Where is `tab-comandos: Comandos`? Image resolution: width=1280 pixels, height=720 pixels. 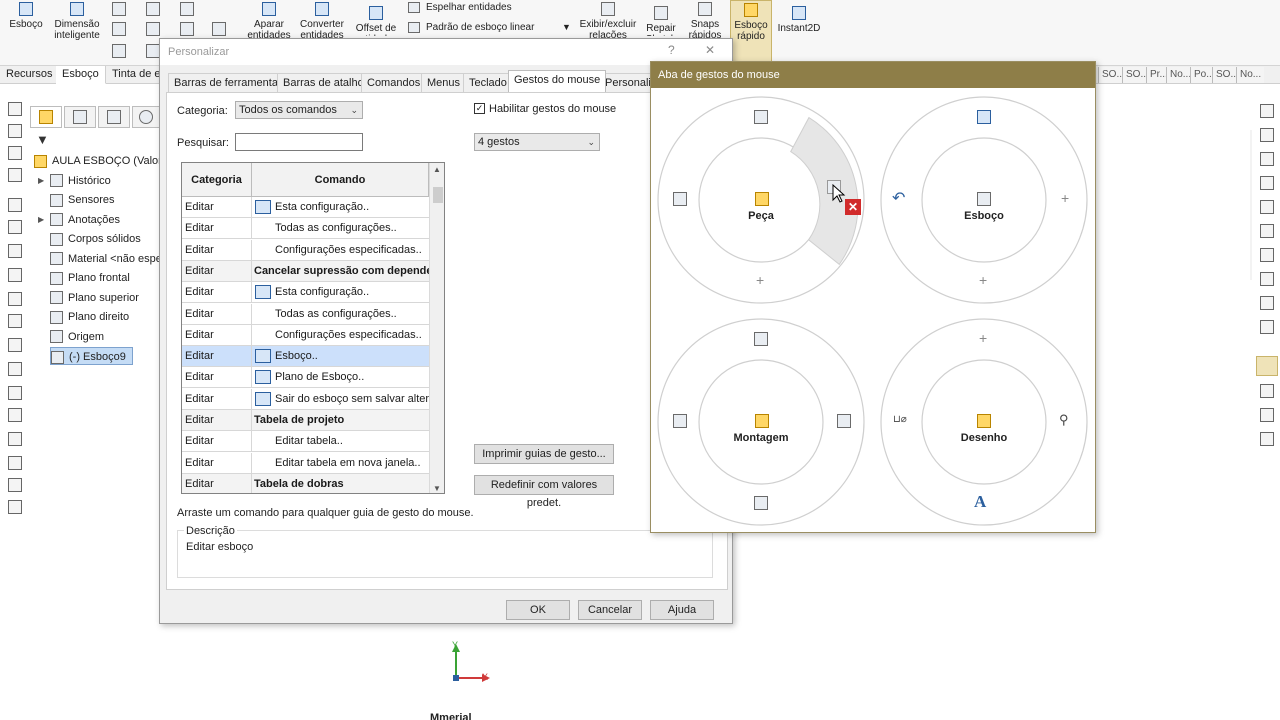 tab-comandos: Comandos is located at coordinates (394, 83).